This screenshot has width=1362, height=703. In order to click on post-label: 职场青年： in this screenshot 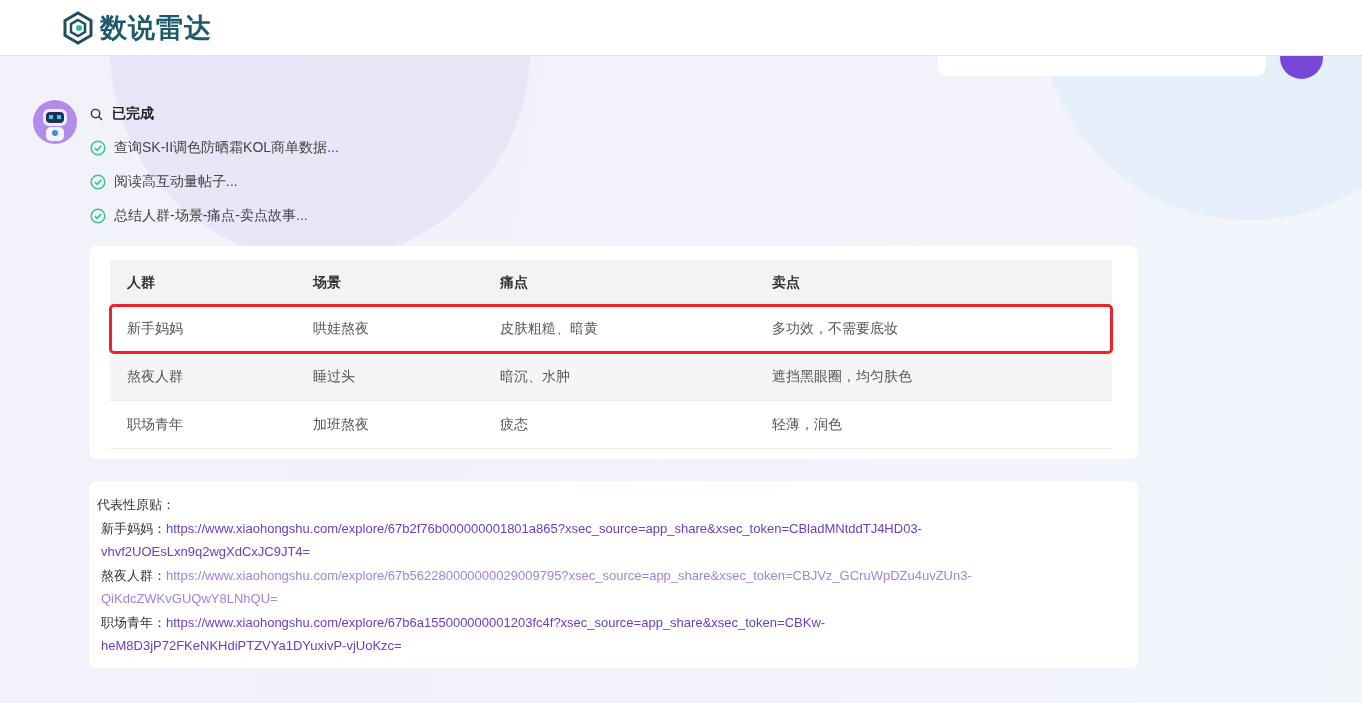, I will do `click(133, 622)`.